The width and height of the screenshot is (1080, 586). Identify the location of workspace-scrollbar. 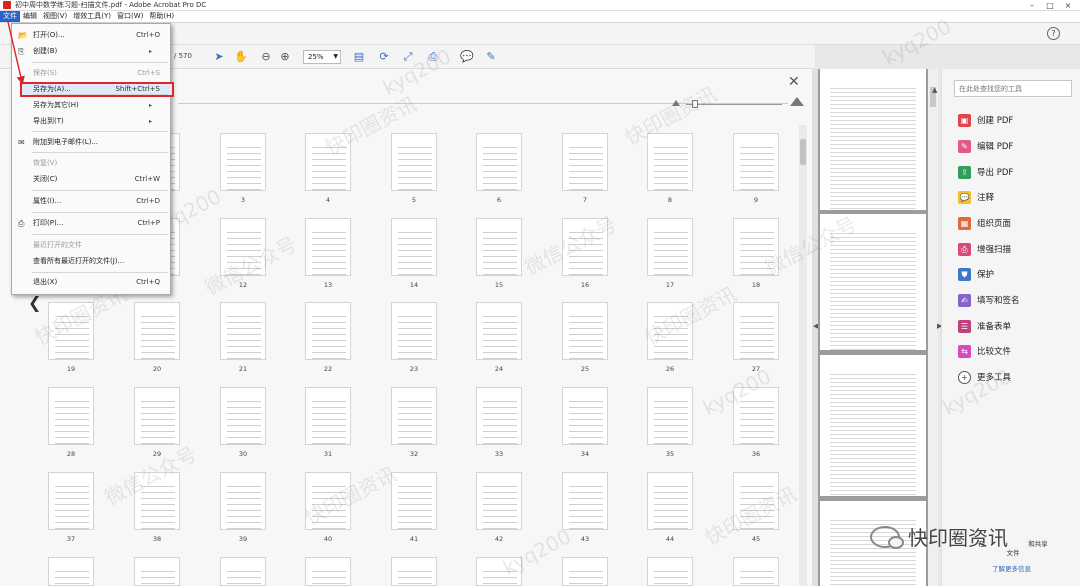
(803, 355).